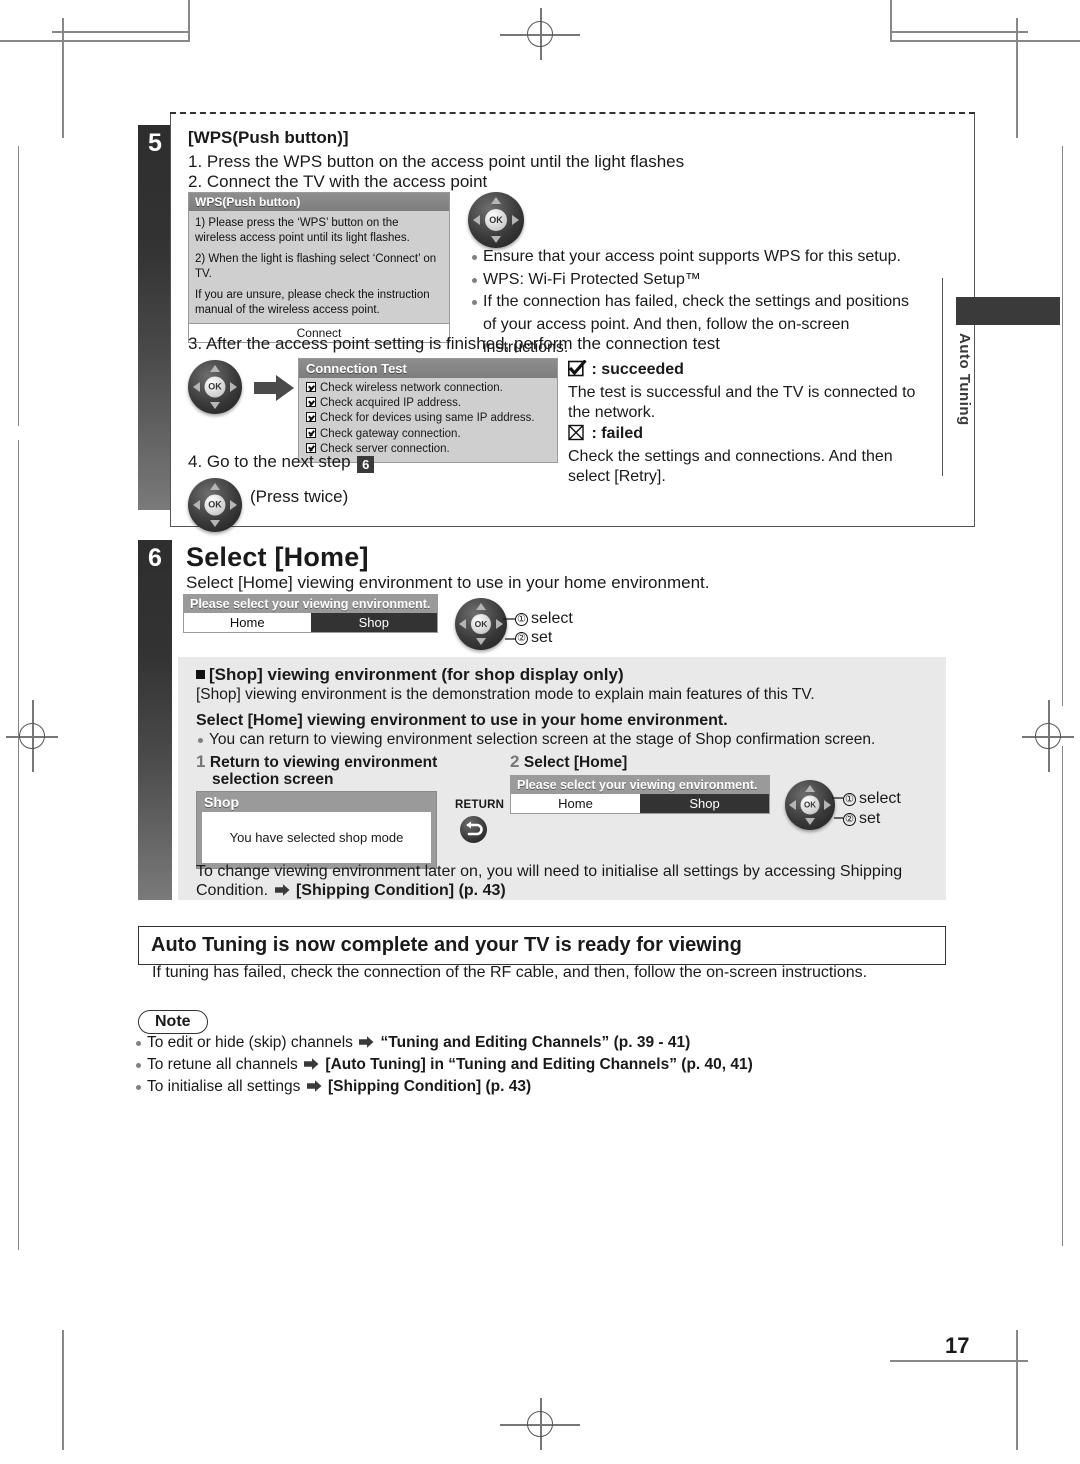 This screenshot has height=1464, width=1080. I want to click on shop-item-2-label: Select [Home], so click(575, 762).